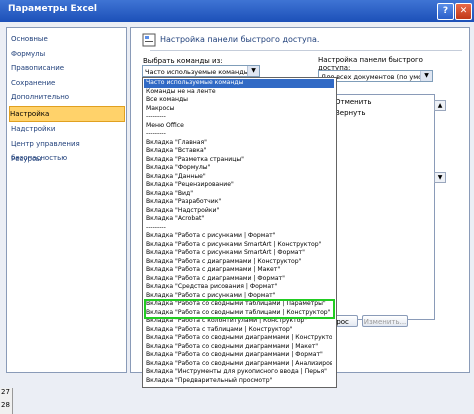 The image size is (474, 414). Describe the element at coordinates (239, 279) in the screenshot. I see `dropdown-item: Вкладка "Работа с диаграммами | Формат"` at that location.